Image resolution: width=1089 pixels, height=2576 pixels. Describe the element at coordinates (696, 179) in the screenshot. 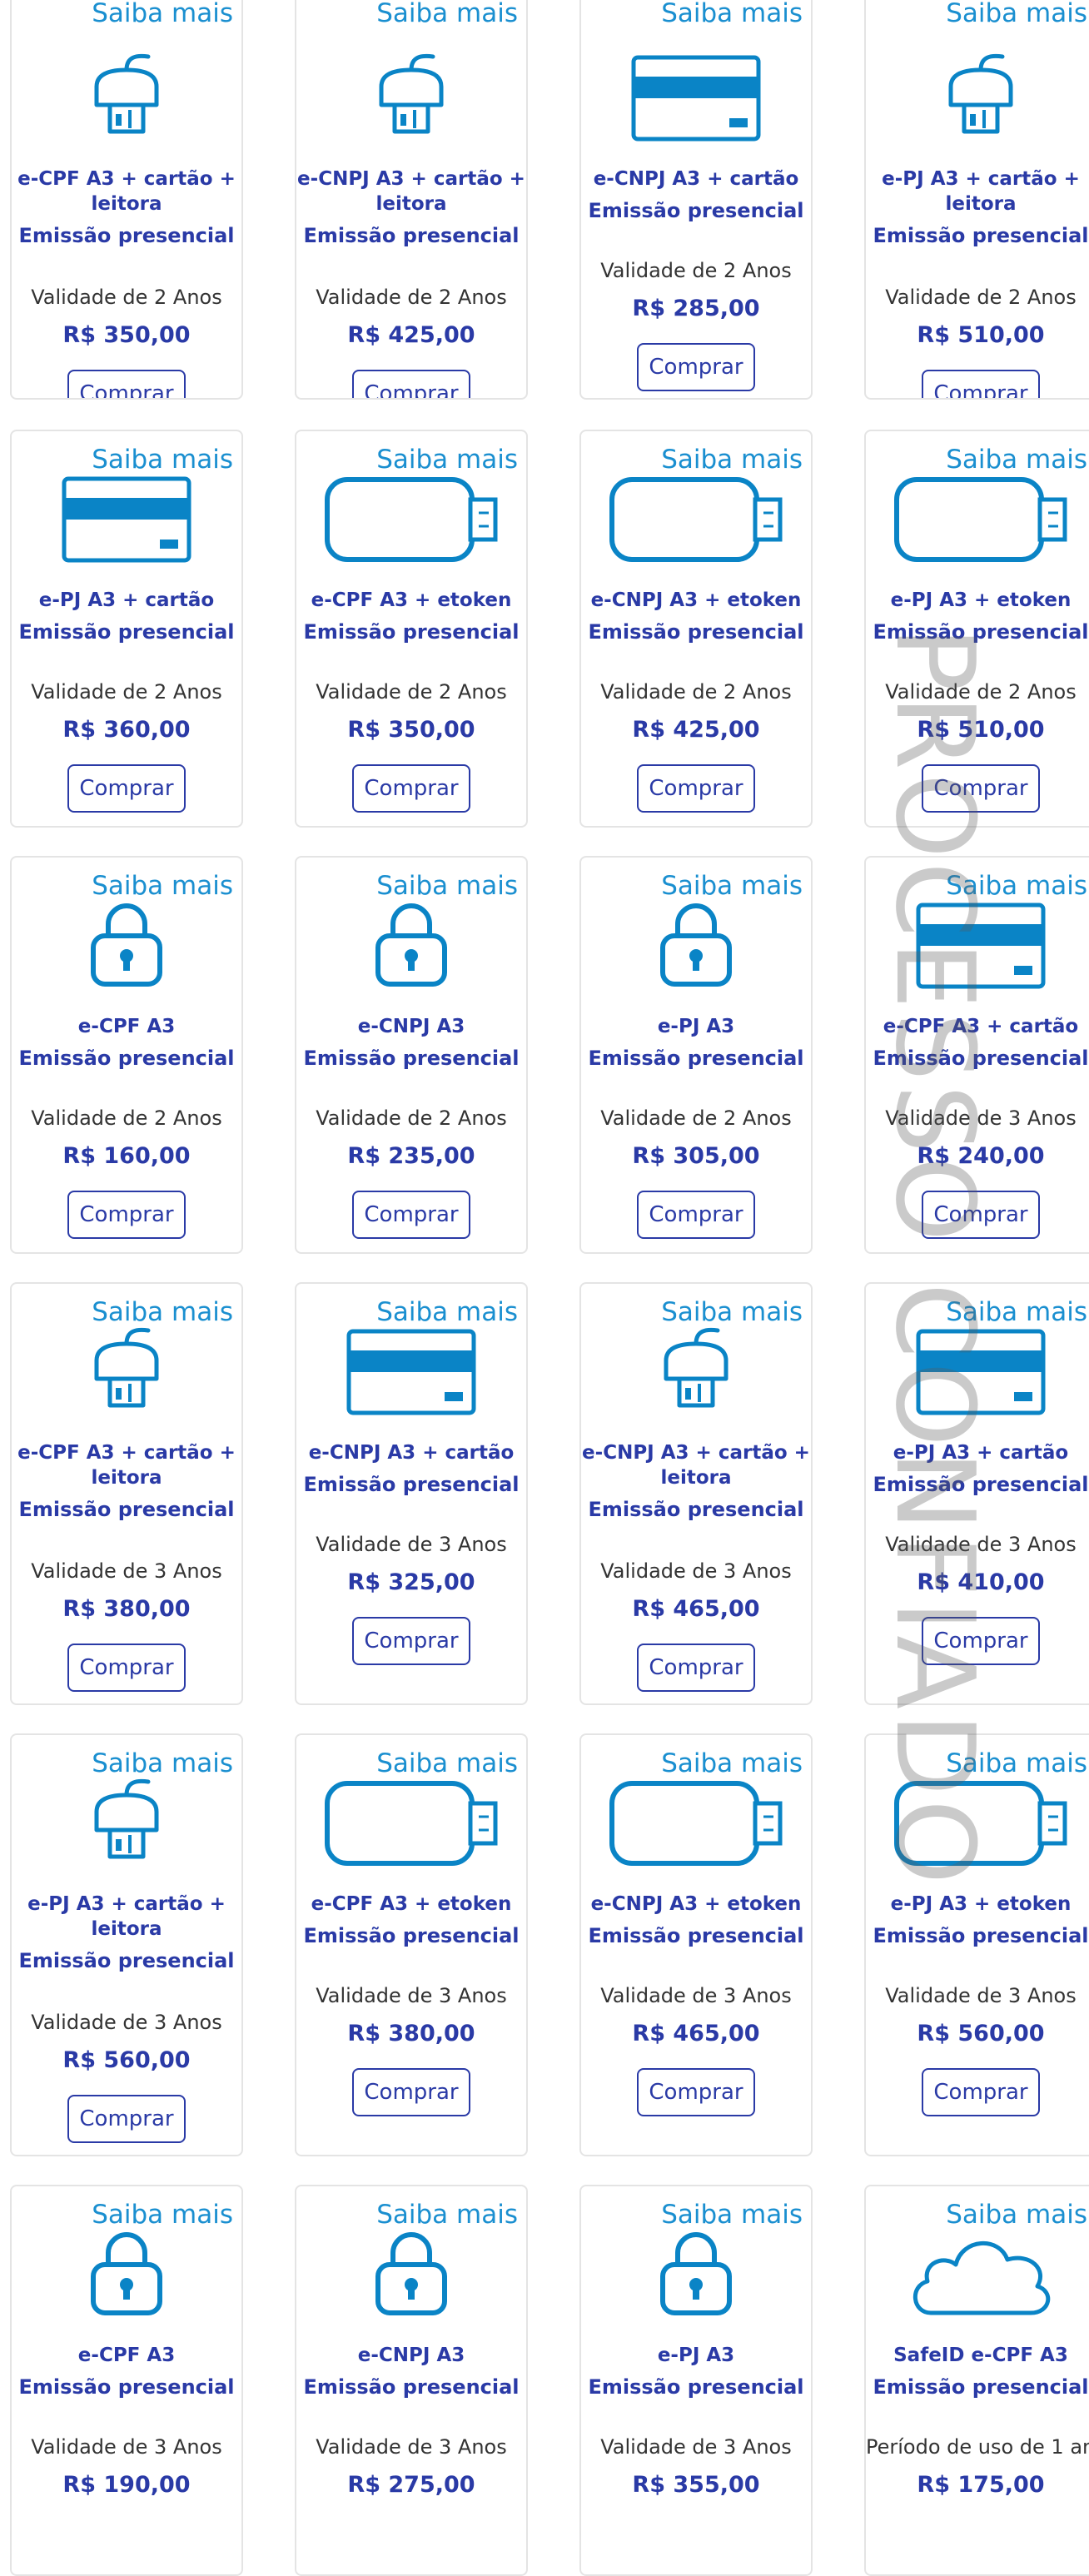

I see `product-title-line: e-CNPJ A3 + cartão` at that location.